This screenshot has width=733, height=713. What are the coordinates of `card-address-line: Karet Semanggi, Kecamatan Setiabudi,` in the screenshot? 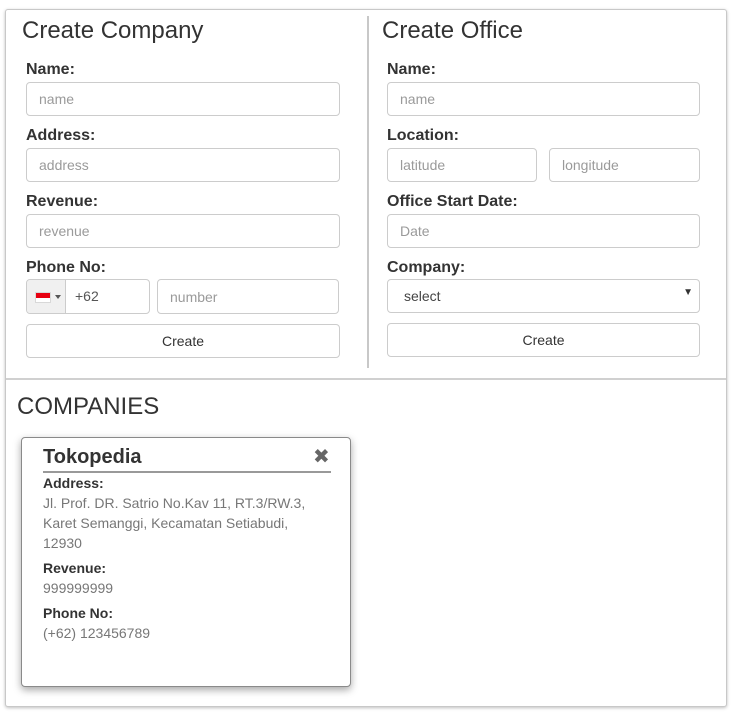 It's located at (166, 523).